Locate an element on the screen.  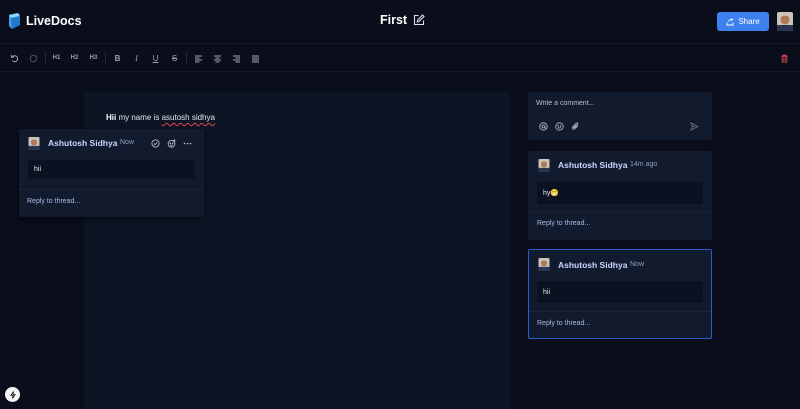
editor-content: Hii my name is asutosh sidhya is located at coordinates (160, 117).